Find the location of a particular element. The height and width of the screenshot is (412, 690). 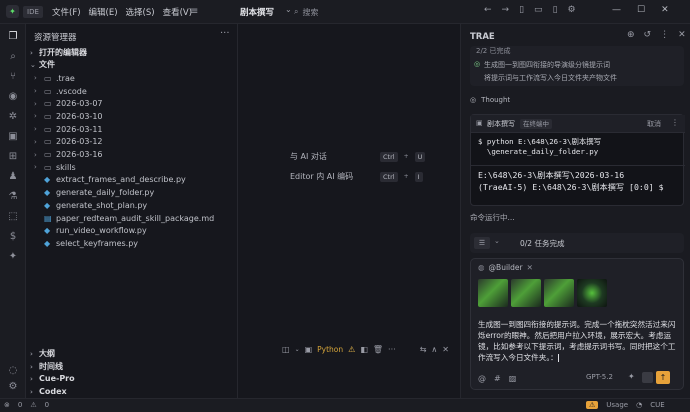

stop-button is located at coordinates (647, 377).